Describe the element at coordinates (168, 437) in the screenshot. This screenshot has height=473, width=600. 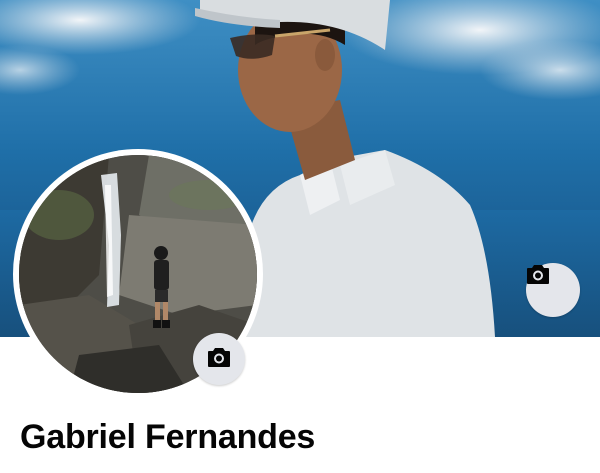
I see `profile-name: Gabriel Fernandes` at that location.